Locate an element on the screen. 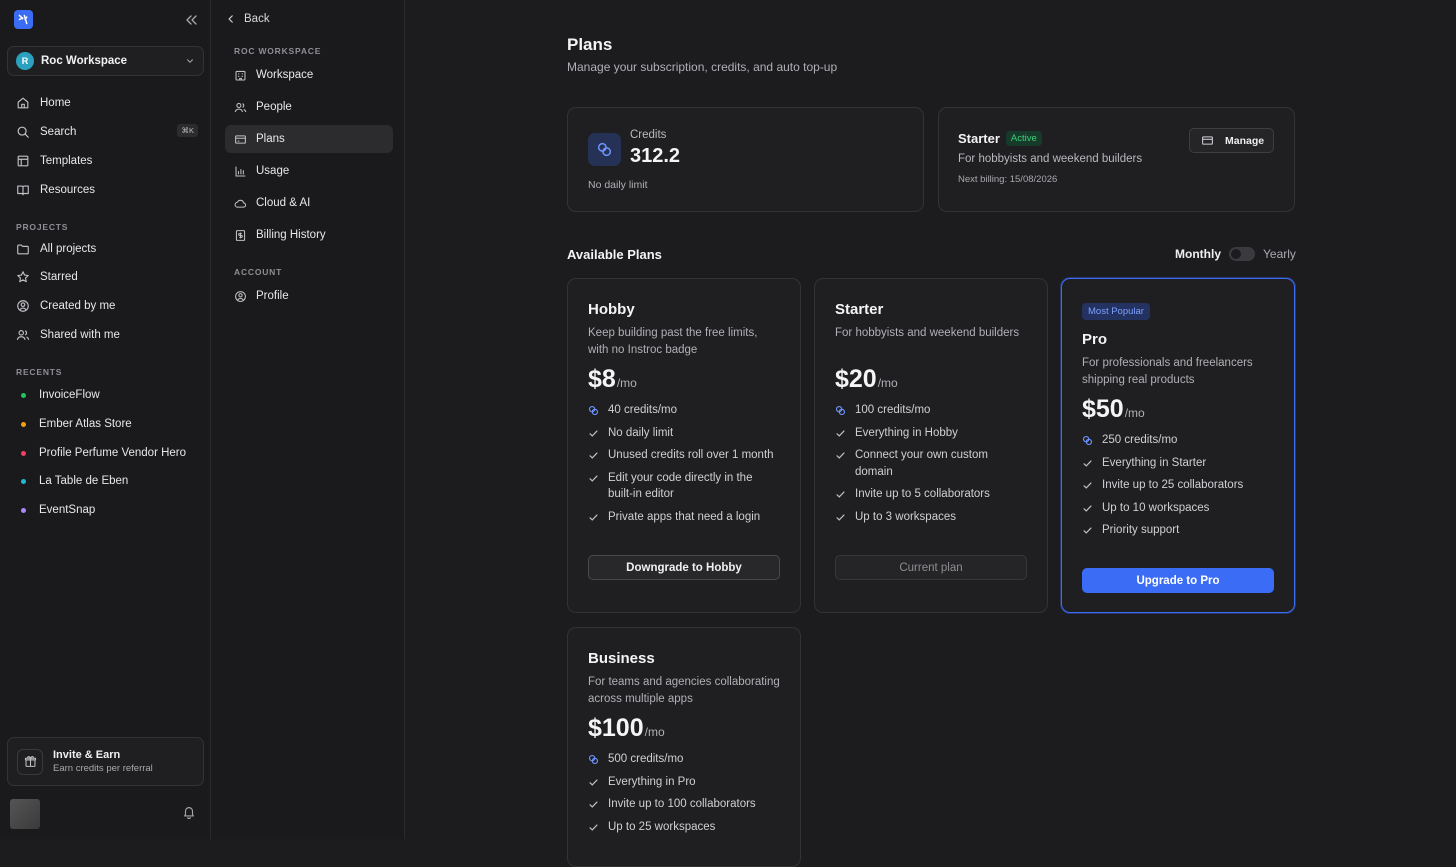  plan-feature: 500 credits/mo is located at coordinates (684, 759).